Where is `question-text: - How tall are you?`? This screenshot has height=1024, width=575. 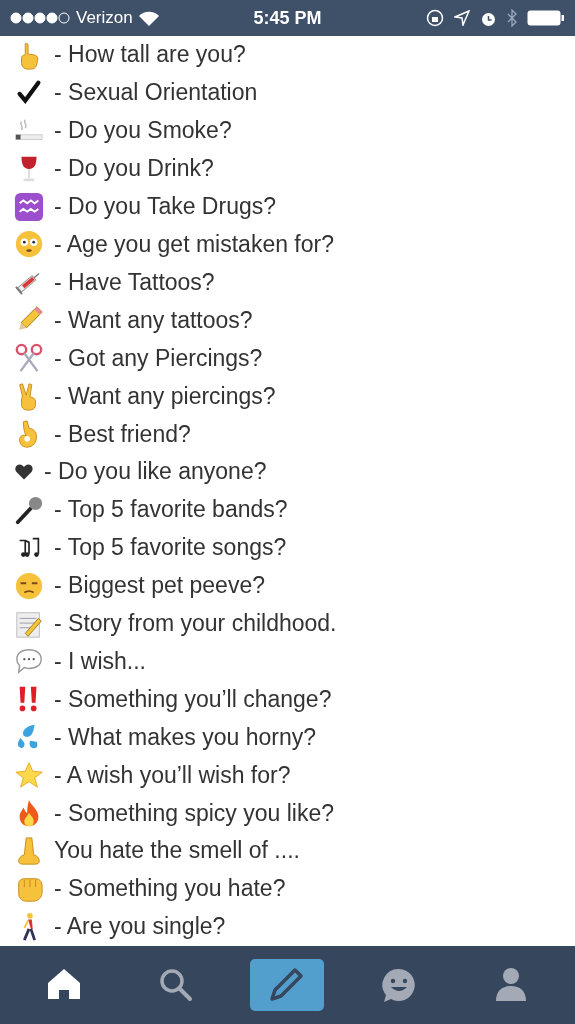 question-text: - How tall are you? is located at coordinates (150, 55).